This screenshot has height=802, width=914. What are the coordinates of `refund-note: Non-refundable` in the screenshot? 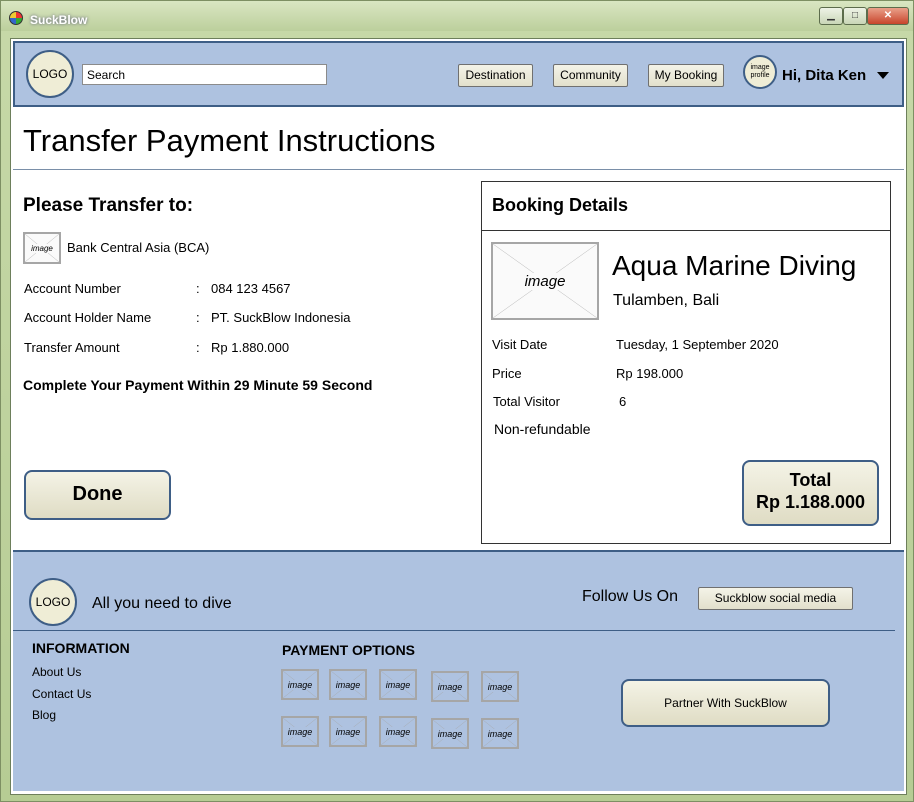 It's located at (542, 429).